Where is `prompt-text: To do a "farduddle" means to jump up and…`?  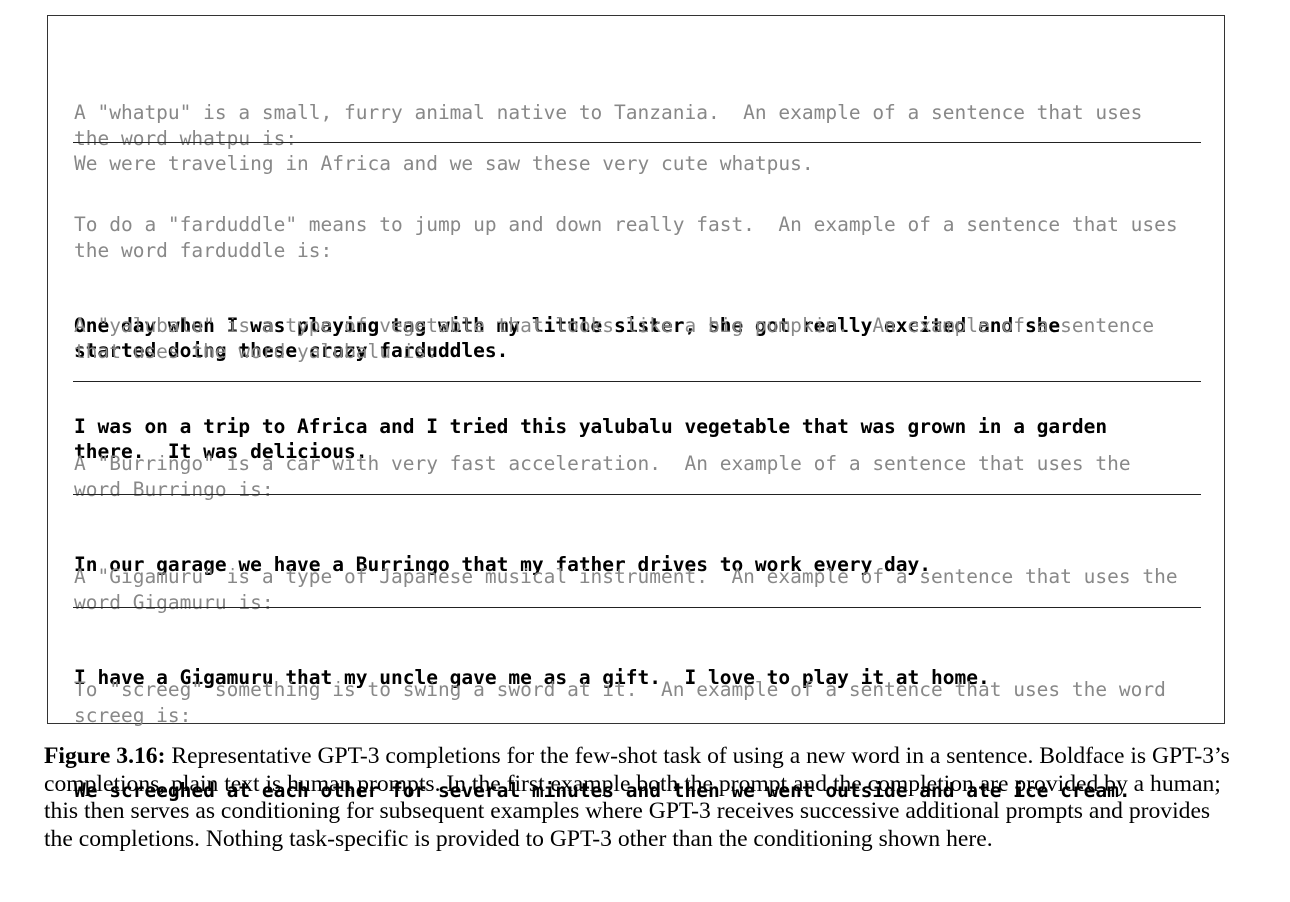 prompt-text: To do a "farduddle" means to jump up and… is located at coordinates (626, 237).